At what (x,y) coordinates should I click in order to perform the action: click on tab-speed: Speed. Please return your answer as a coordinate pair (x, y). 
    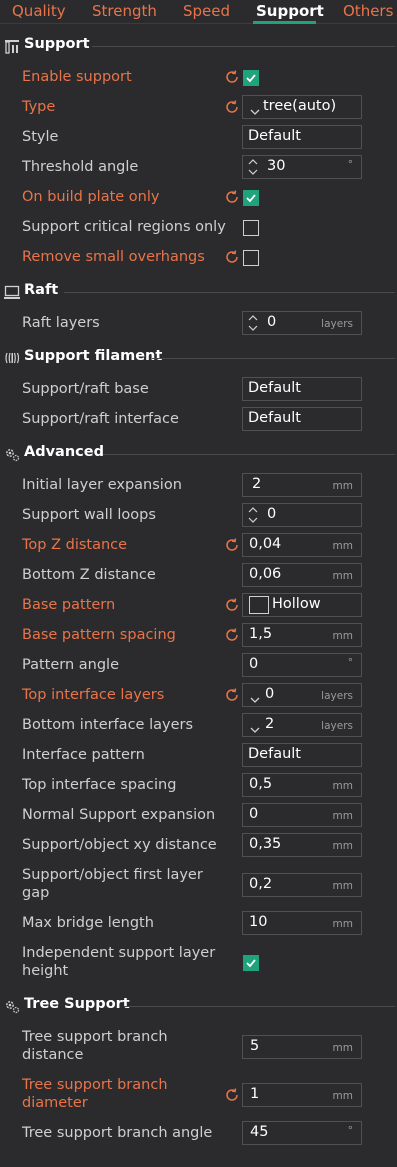
    Looking at the image, I should click on (206, 11).